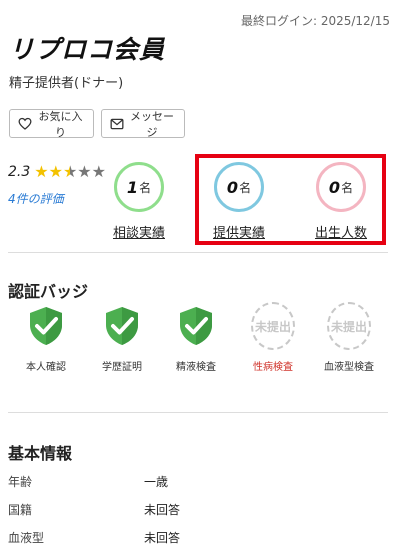 Image resolution: width=414 pixels, height=552 pixels. What do you see at coordinates (25, 123) in the screenshot?
I see `heart-icon` at bounding box center [25, 123].